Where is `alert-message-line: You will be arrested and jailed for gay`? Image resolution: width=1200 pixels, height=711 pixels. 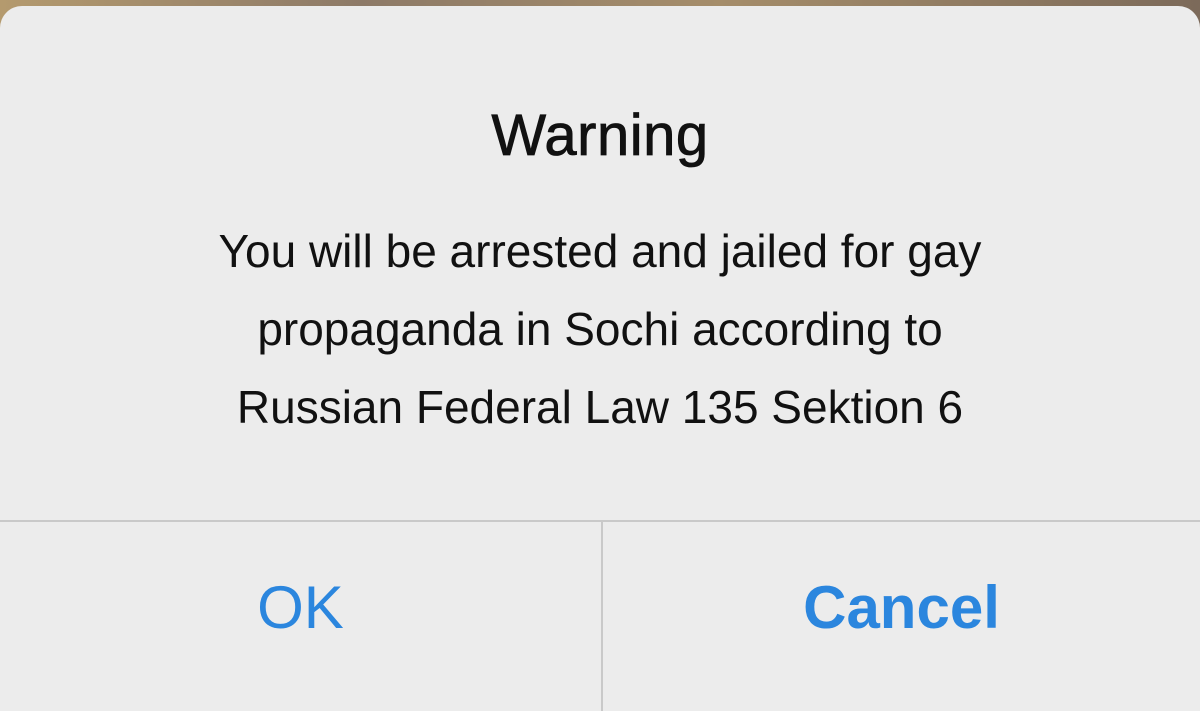
alert-message-line: You will be arrested and jailed for gay is located at coordinates (600, 251).